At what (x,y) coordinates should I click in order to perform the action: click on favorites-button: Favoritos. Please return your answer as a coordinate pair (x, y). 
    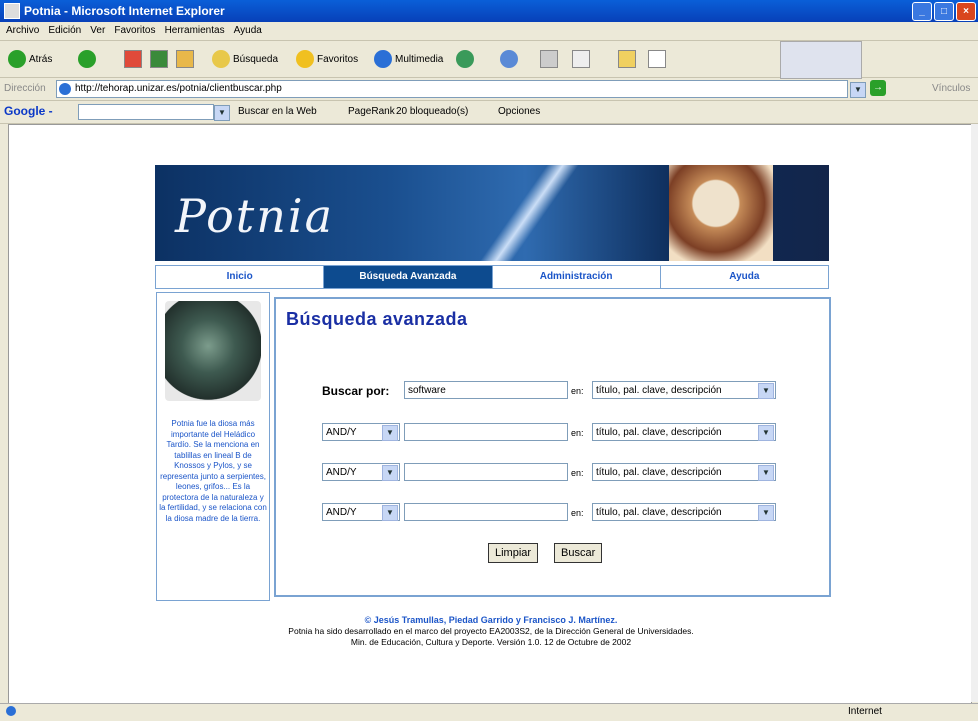
    Looking at the image, I should click on (327, 59).